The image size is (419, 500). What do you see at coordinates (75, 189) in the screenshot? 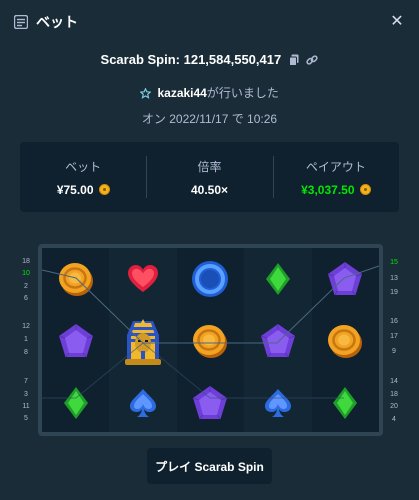
I see `stat-bet-amount: ¥75.00` at bounding box center [75, 189].